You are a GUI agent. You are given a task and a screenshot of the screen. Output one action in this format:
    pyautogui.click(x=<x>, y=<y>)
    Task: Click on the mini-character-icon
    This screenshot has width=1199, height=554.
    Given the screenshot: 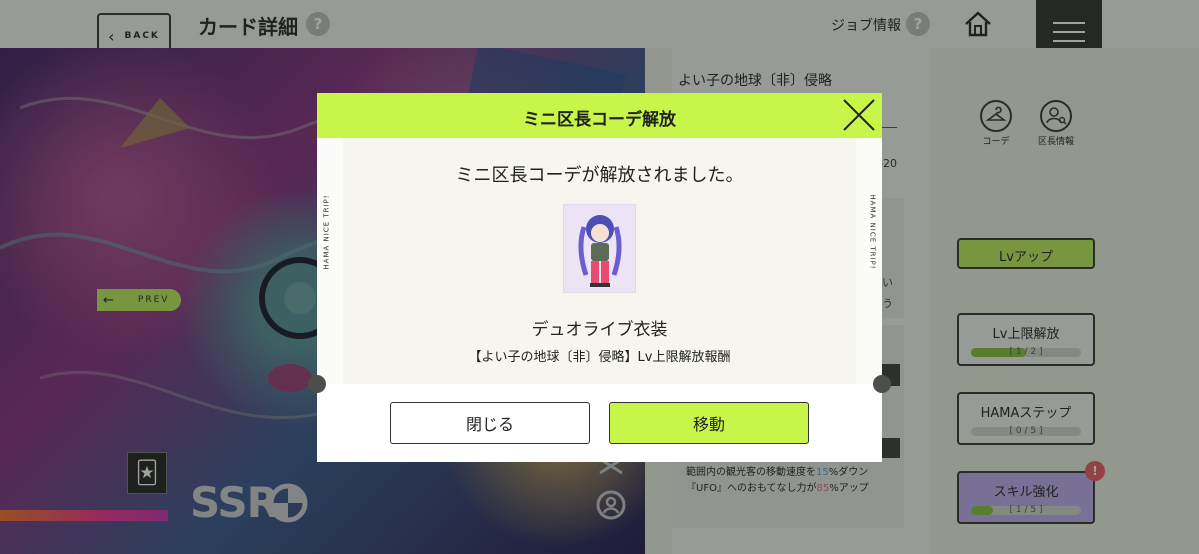 What is the action you would take?
    pyautogui.click(x=600, y=251)
    